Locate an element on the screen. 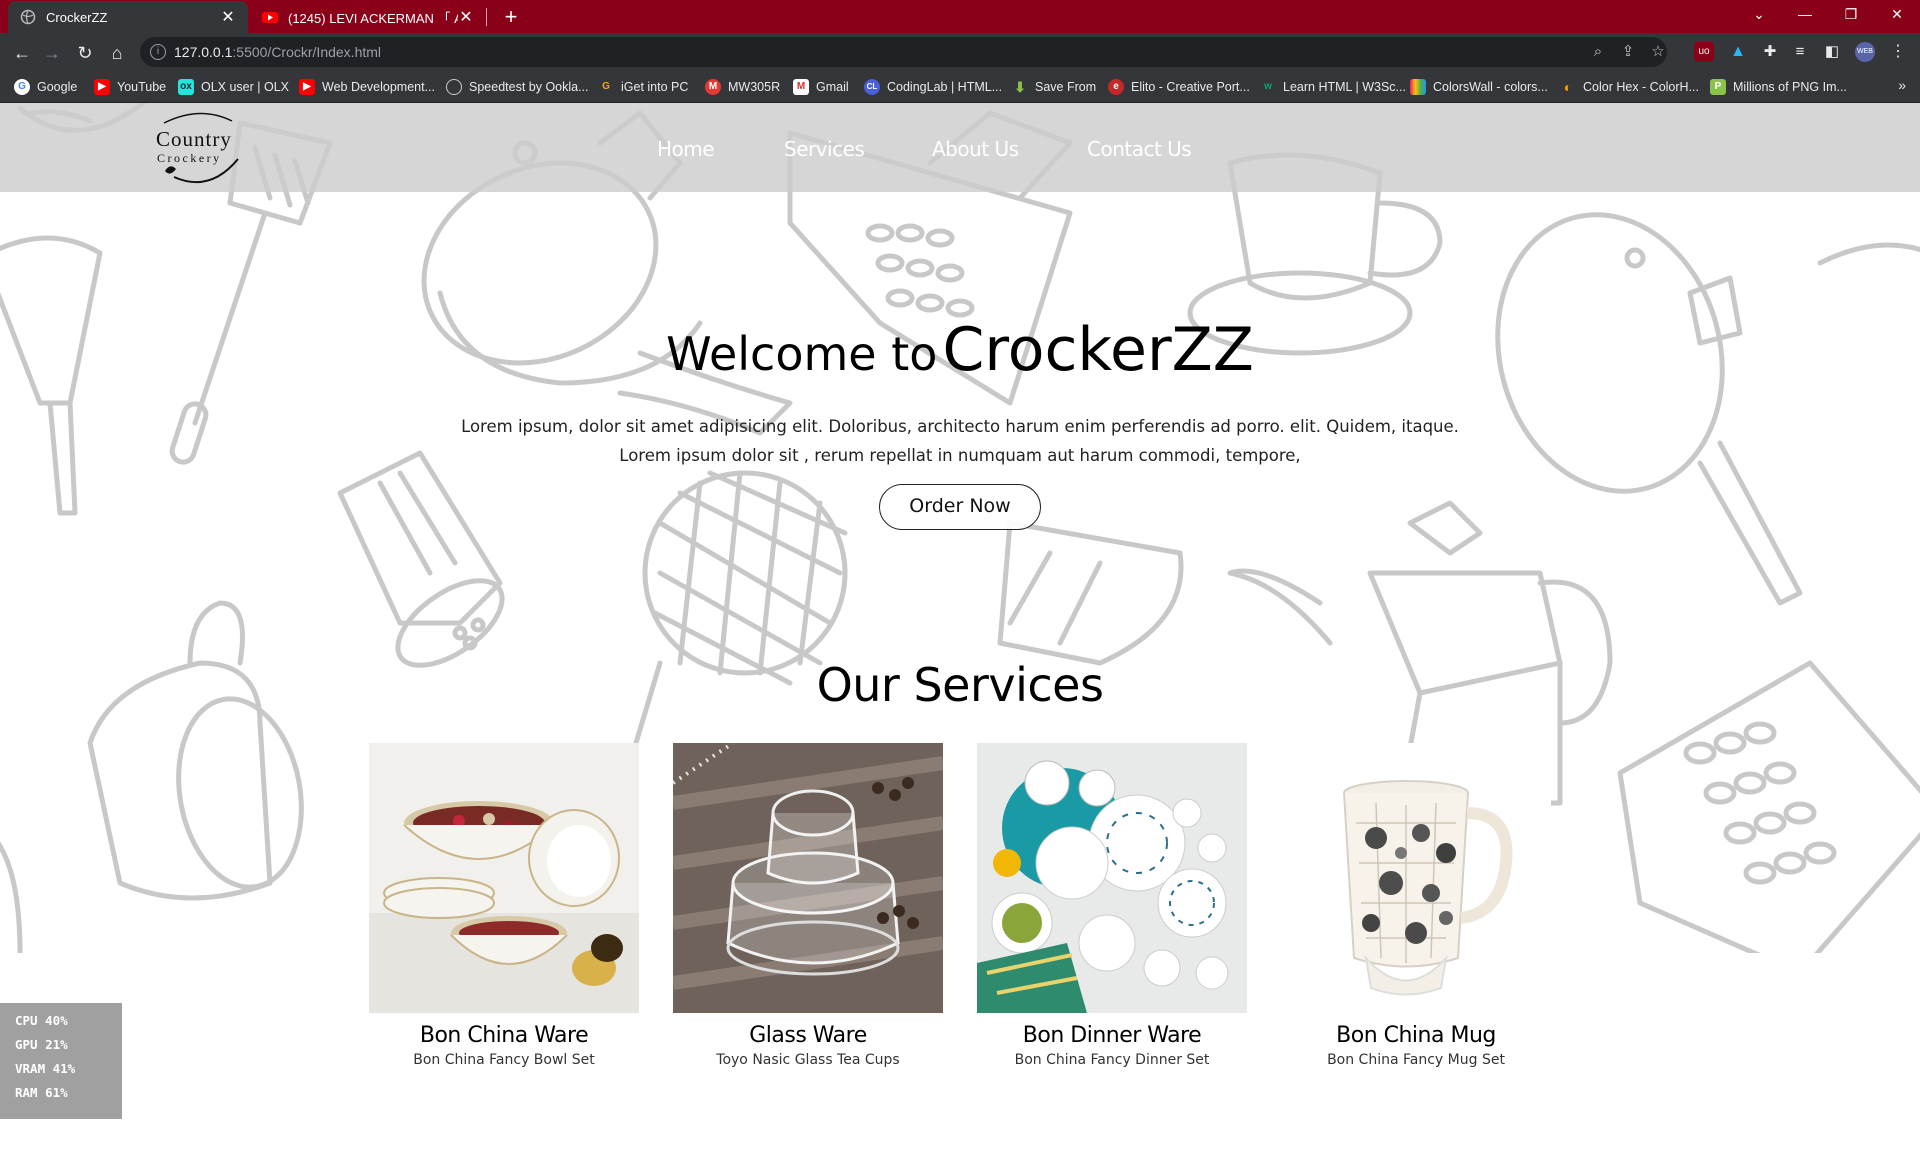  bookmark-item: GiGet into PC is located at coordinates (643, 87).